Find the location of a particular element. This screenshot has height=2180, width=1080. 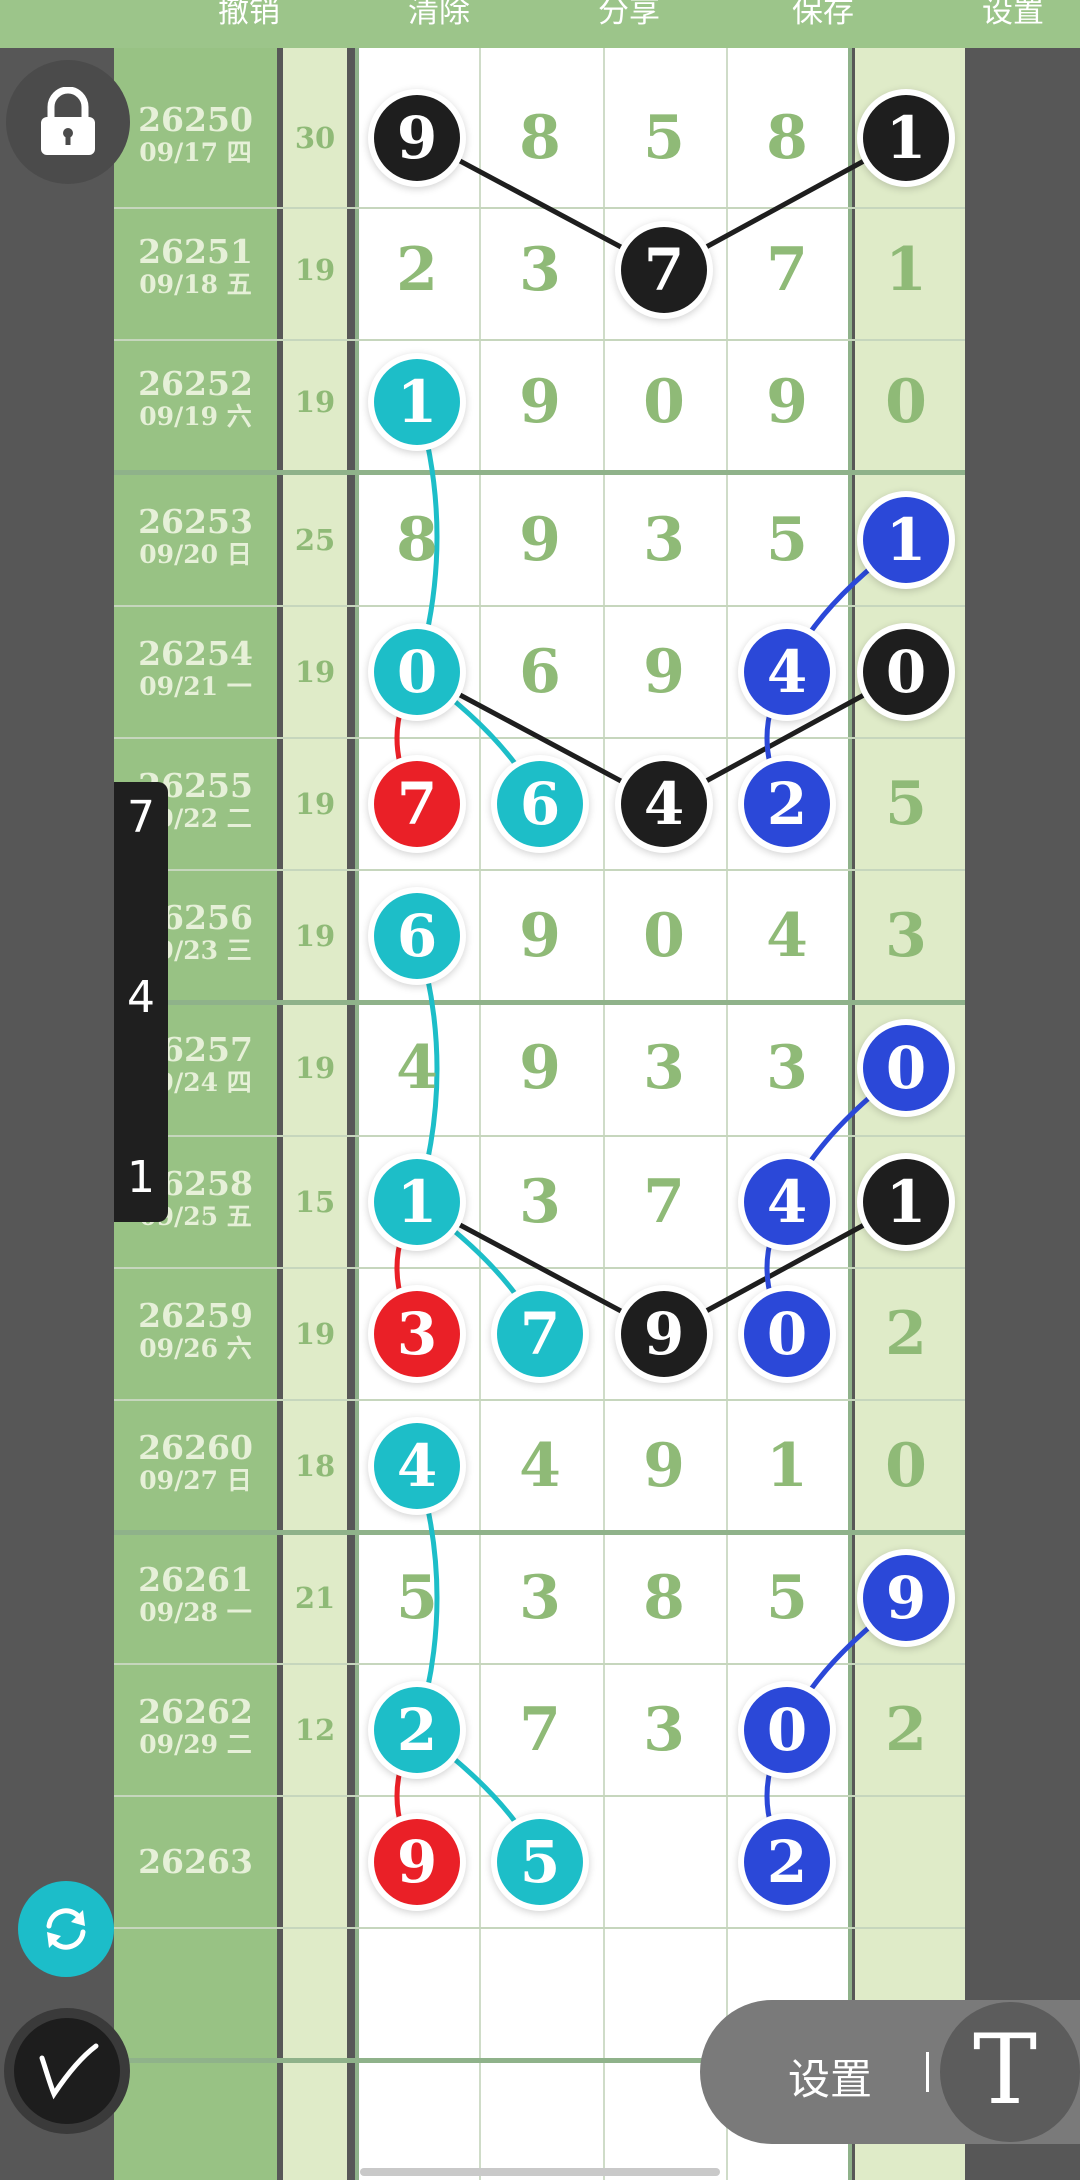

marked-digit-ball: 5 is located at coordinates (540, 1862).